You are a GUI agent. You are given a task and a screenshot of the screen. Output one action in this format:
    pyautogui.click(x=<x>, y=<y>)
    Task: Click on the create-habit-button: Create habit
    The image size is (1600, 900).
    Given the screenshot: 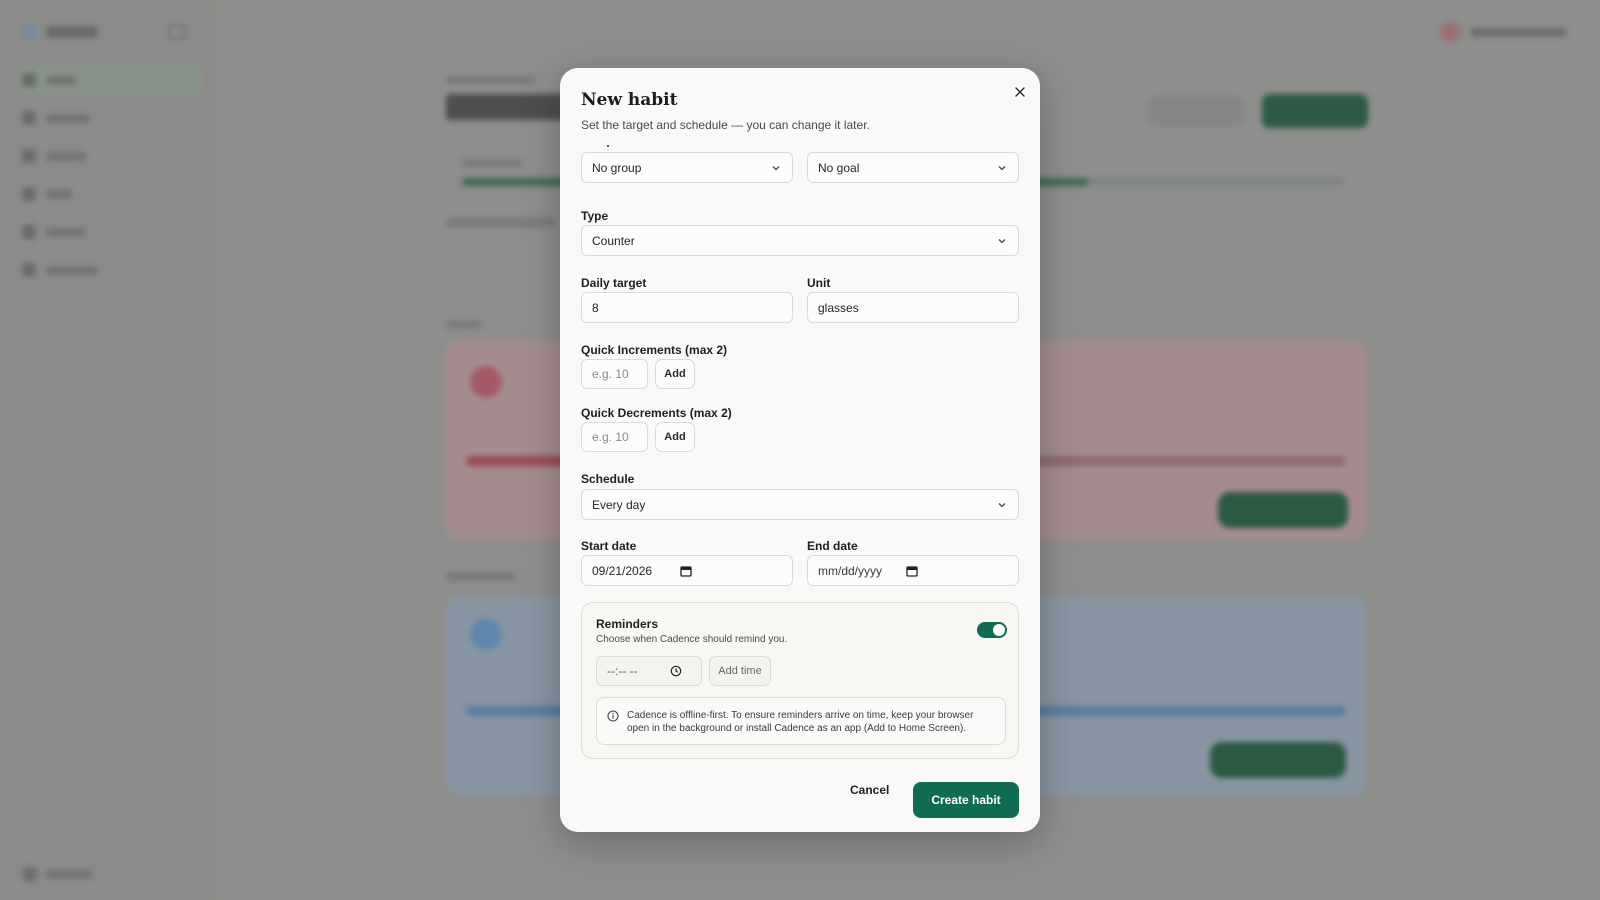 What is the action you would take?
    pyautogui.click(x=966, y=800)
    